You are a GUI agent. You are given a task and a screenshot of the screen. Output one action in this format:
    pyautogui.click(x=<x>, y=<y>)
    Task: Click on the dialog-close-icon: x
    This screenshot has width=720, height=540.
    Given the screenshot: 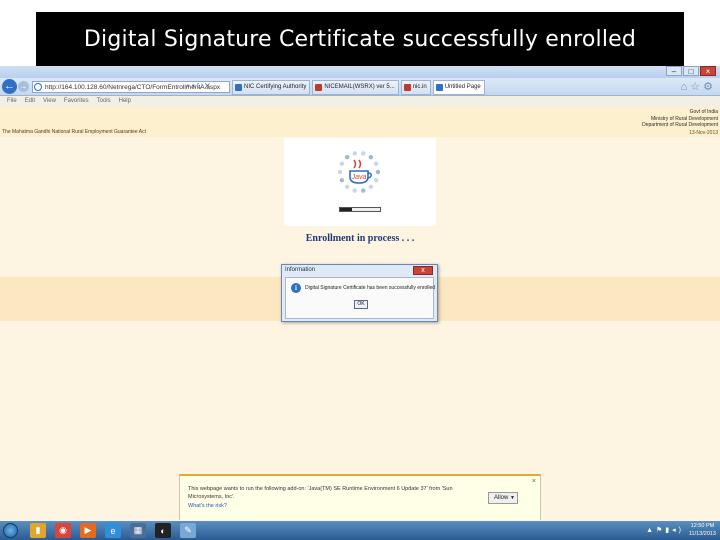 What is the action you would take?
    pyautogui.click(x=423, y=270)
    